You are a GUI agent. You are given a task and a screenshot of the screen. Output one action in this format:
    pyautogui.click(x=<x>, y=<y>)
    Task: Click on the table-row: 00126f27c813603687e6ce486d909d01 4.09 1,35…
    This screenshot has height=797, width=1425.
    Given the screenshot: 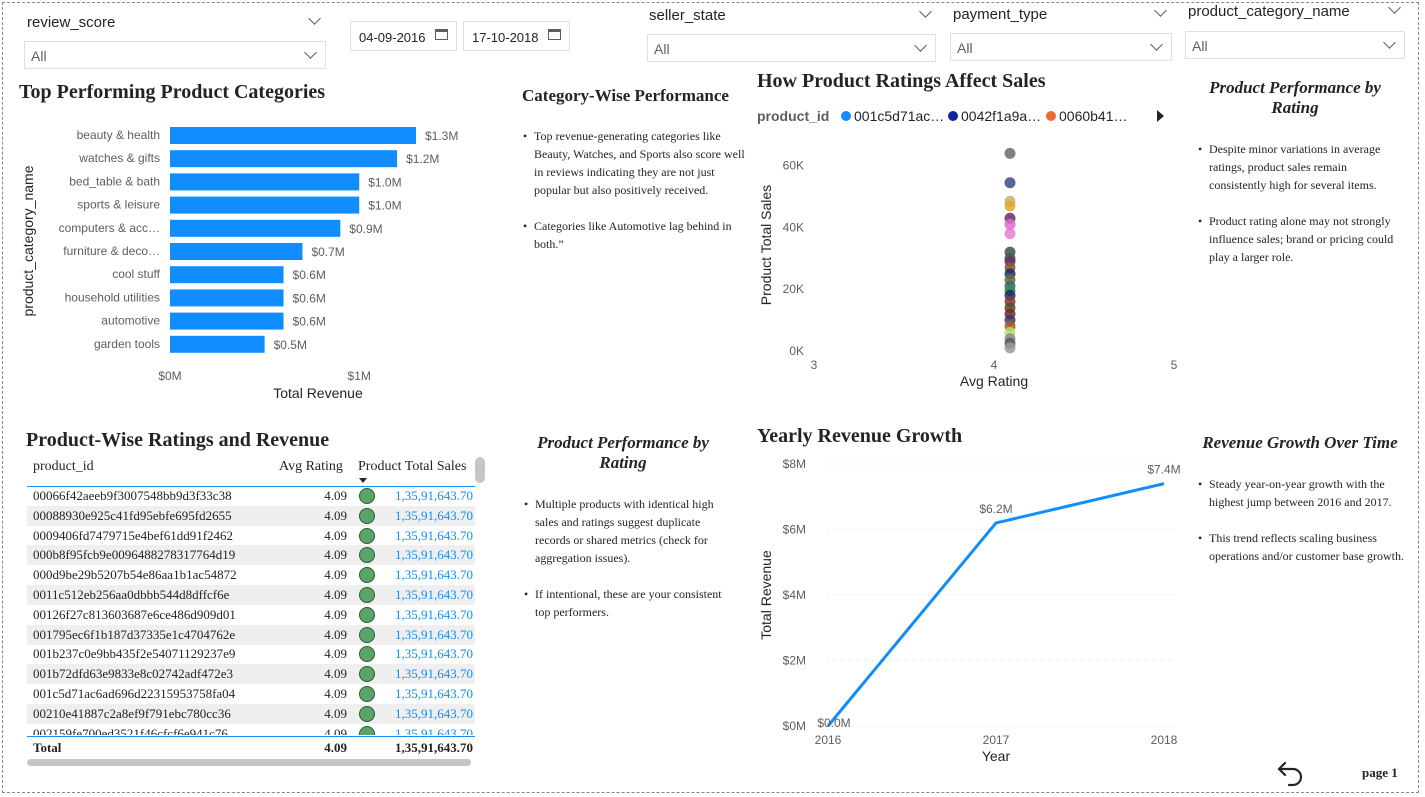 What is the action you would take?
    pyautogui.click(x=251, y=615)
    